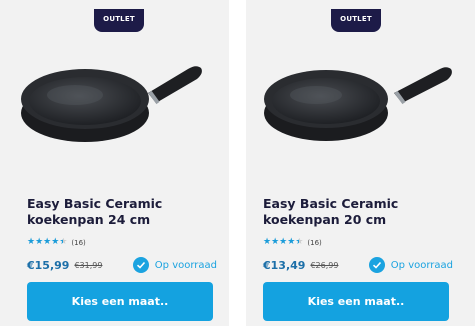  I want to click on price: €13,49, so click(284, 265).